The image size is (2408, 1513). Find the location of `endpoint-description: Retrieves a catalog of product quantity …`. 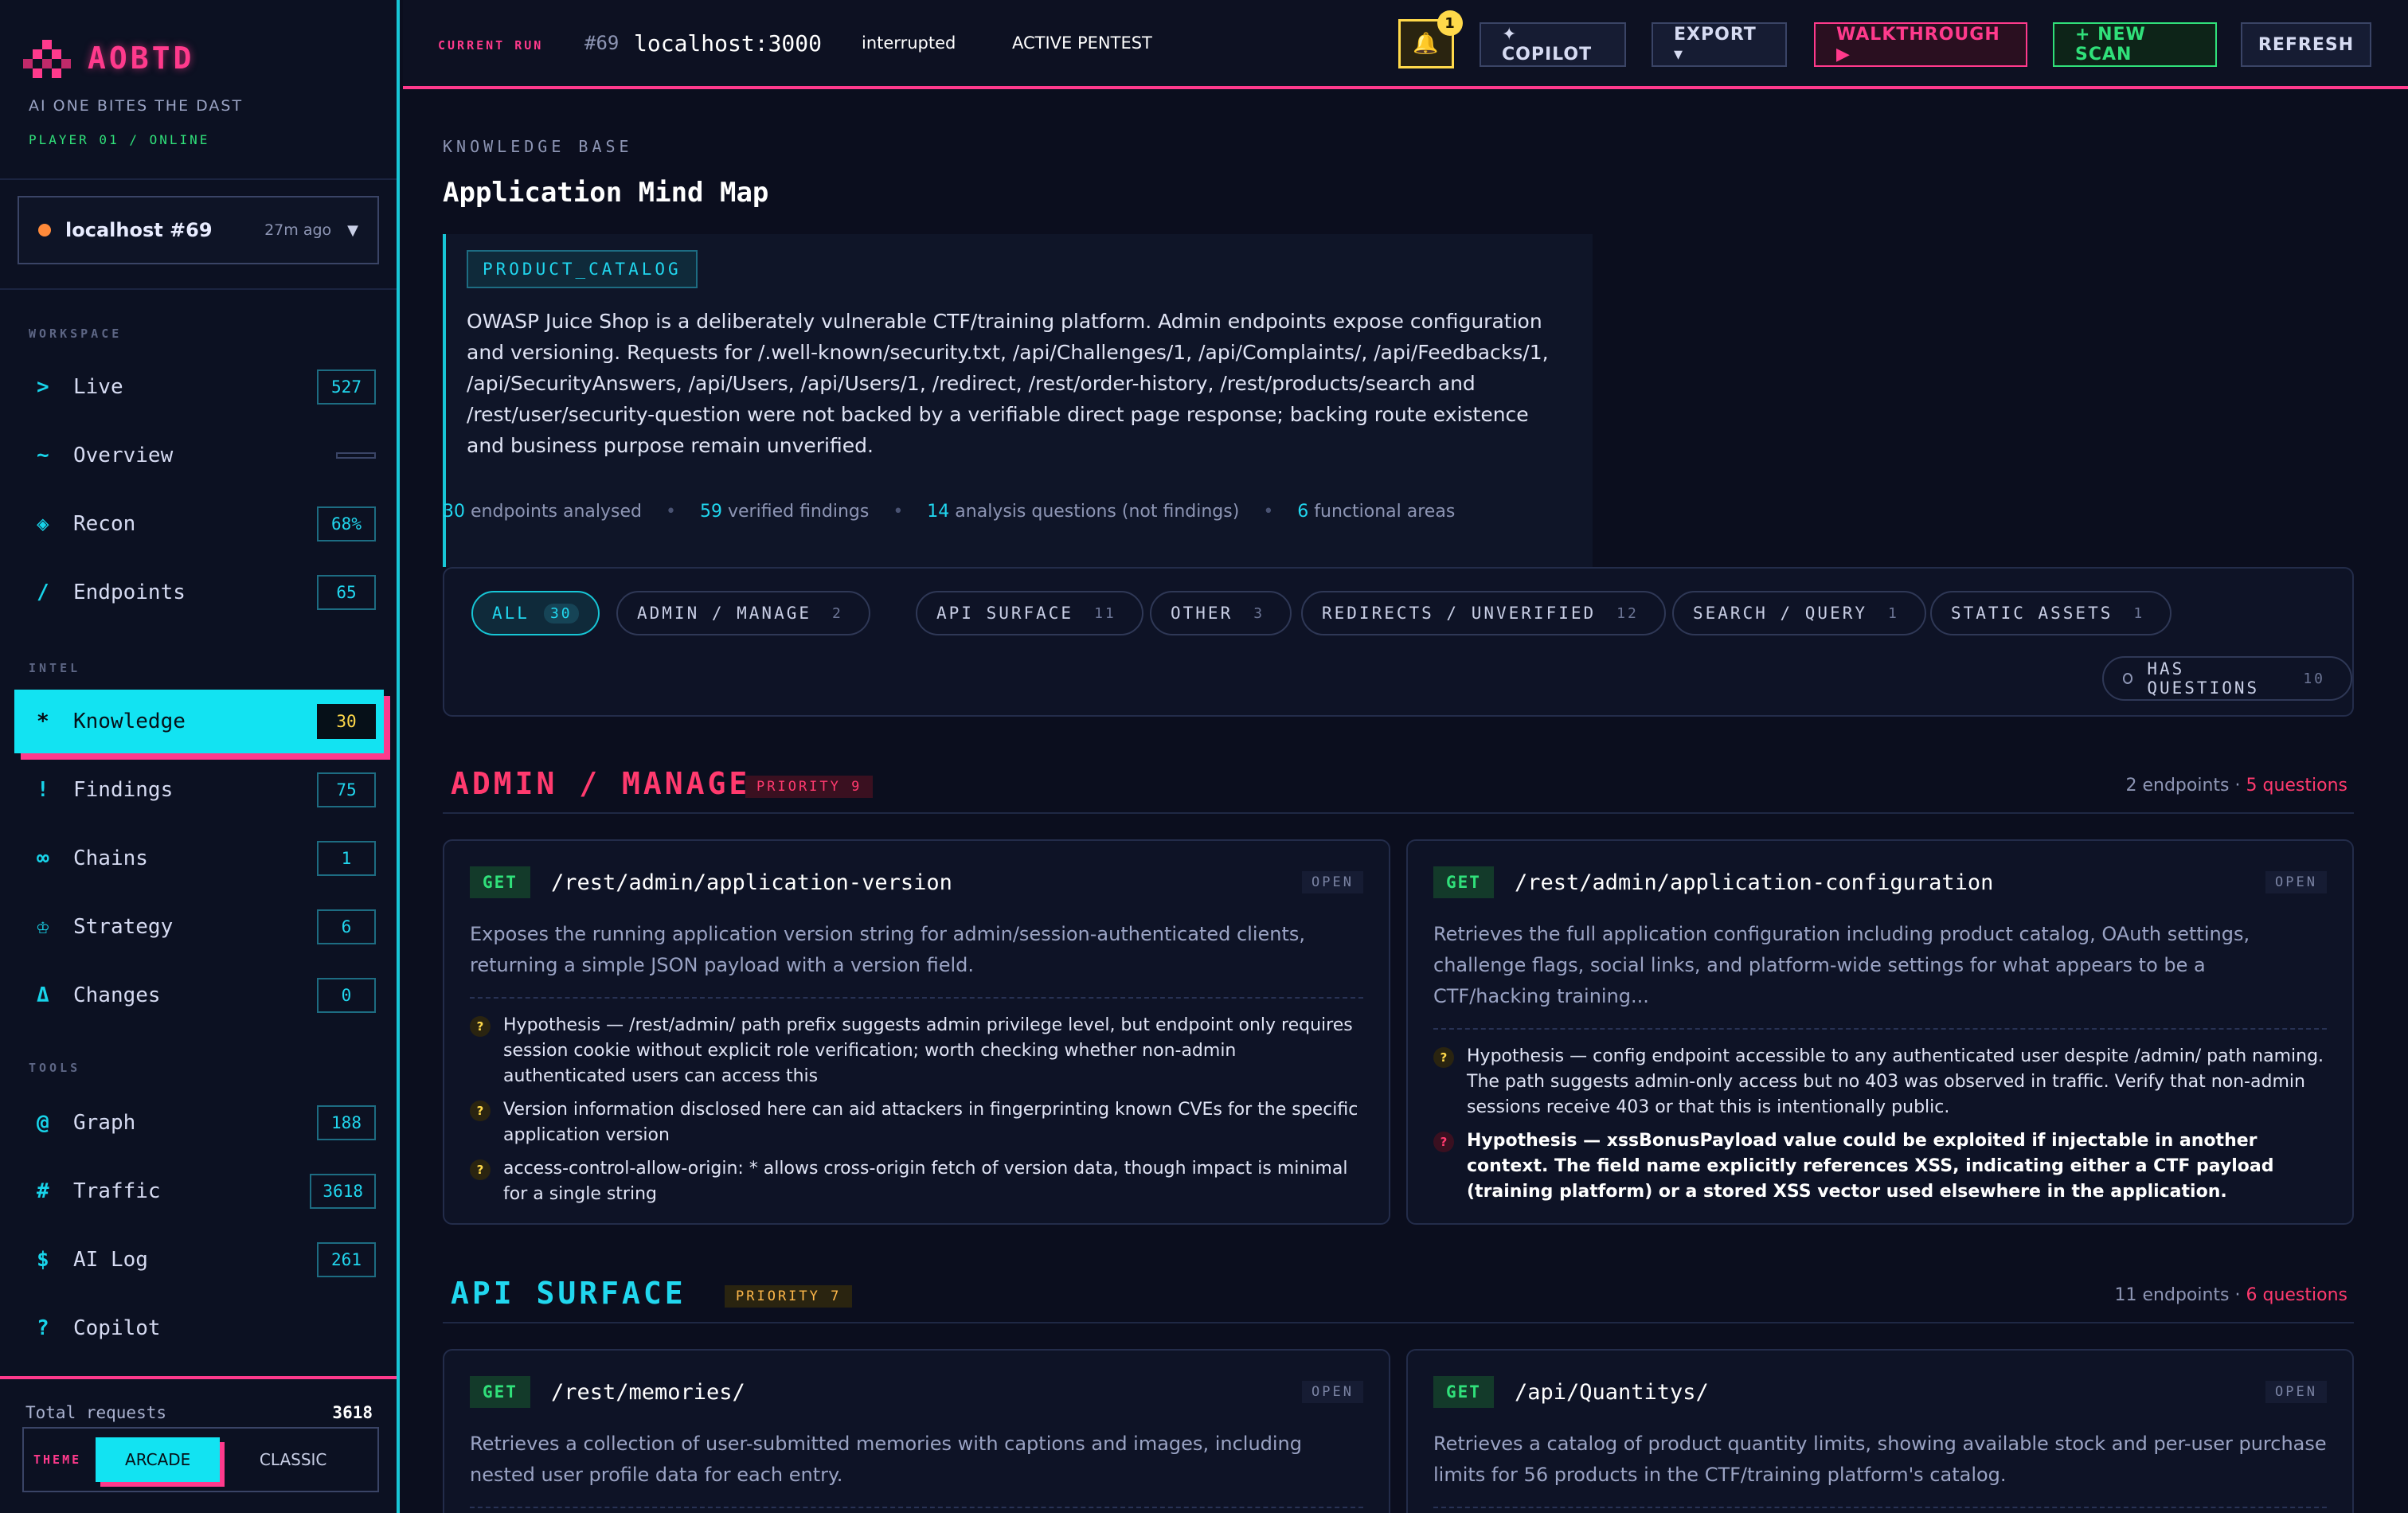

endpoint-description: Retrieves a catalog of product quantity … is located at coordinates (1880, 1459).